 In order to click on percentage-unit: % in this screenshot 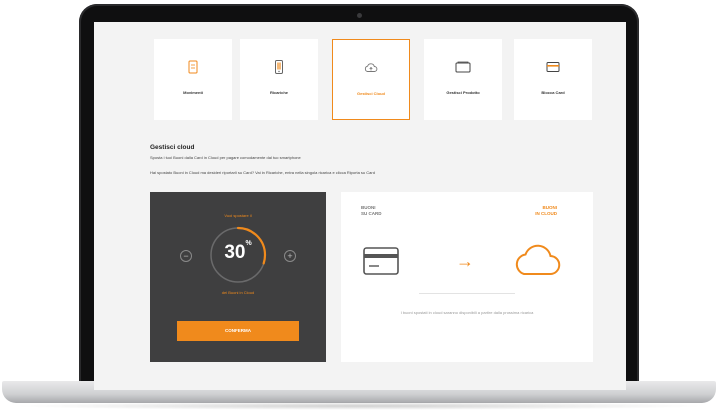, I will do `click(248, 243)`.